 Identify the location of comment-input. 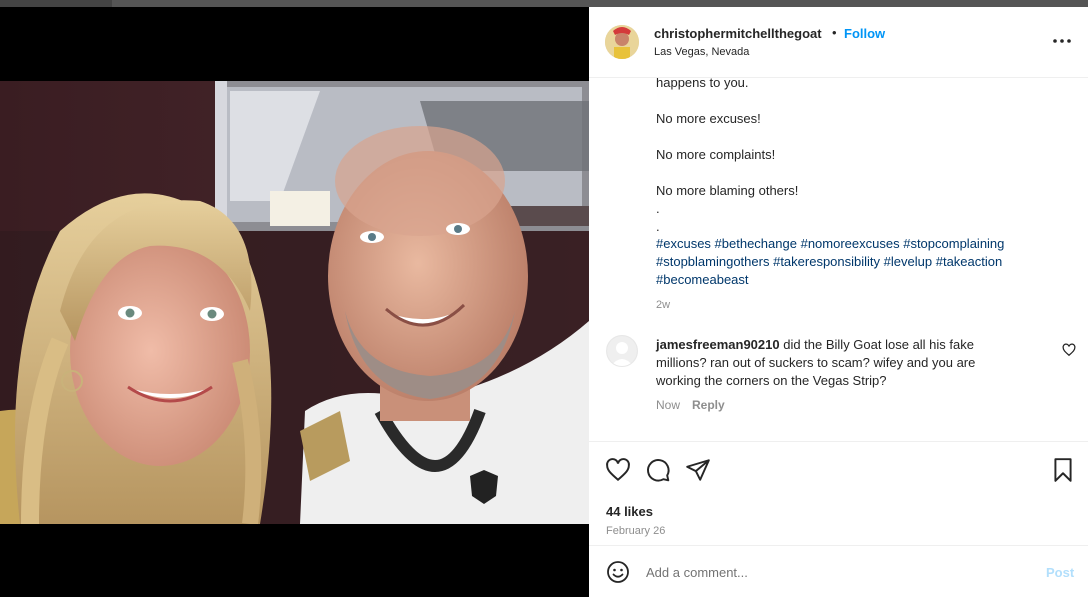
(831, 572).